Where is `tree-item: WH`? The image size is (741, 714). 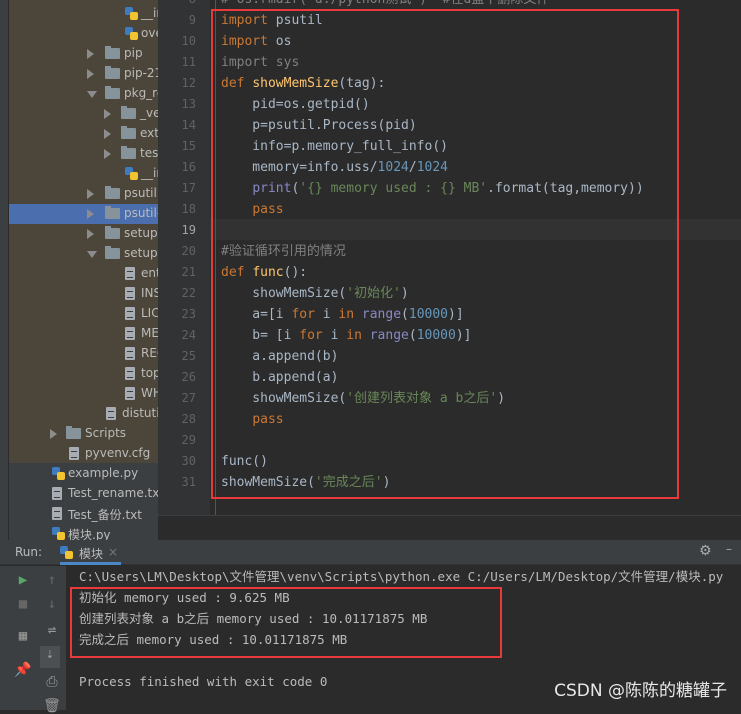
tree-item: WH is located at coordinates (83, 394).